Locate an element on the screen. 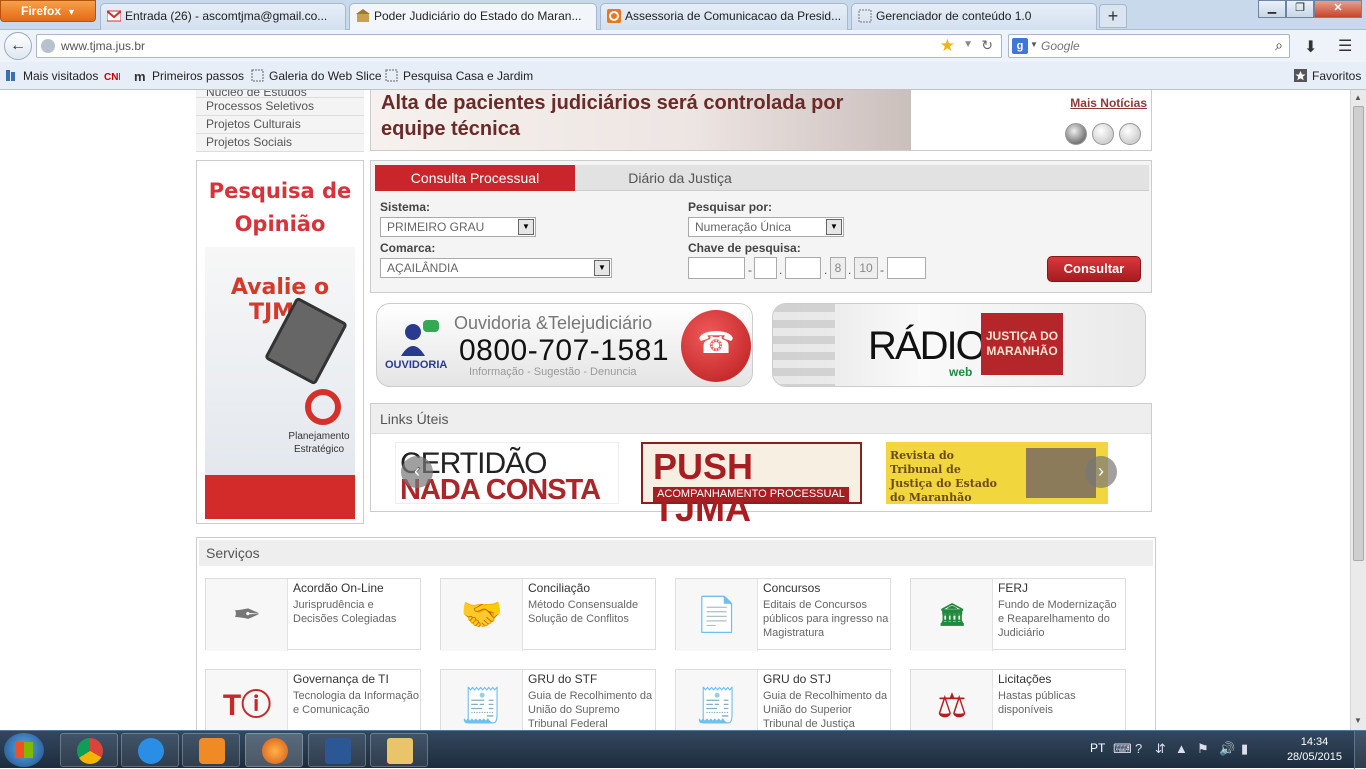 Image resolution: width=1366 pixels, height=769 pixels. taskbar-chrome is located at coordinates (89, 750).